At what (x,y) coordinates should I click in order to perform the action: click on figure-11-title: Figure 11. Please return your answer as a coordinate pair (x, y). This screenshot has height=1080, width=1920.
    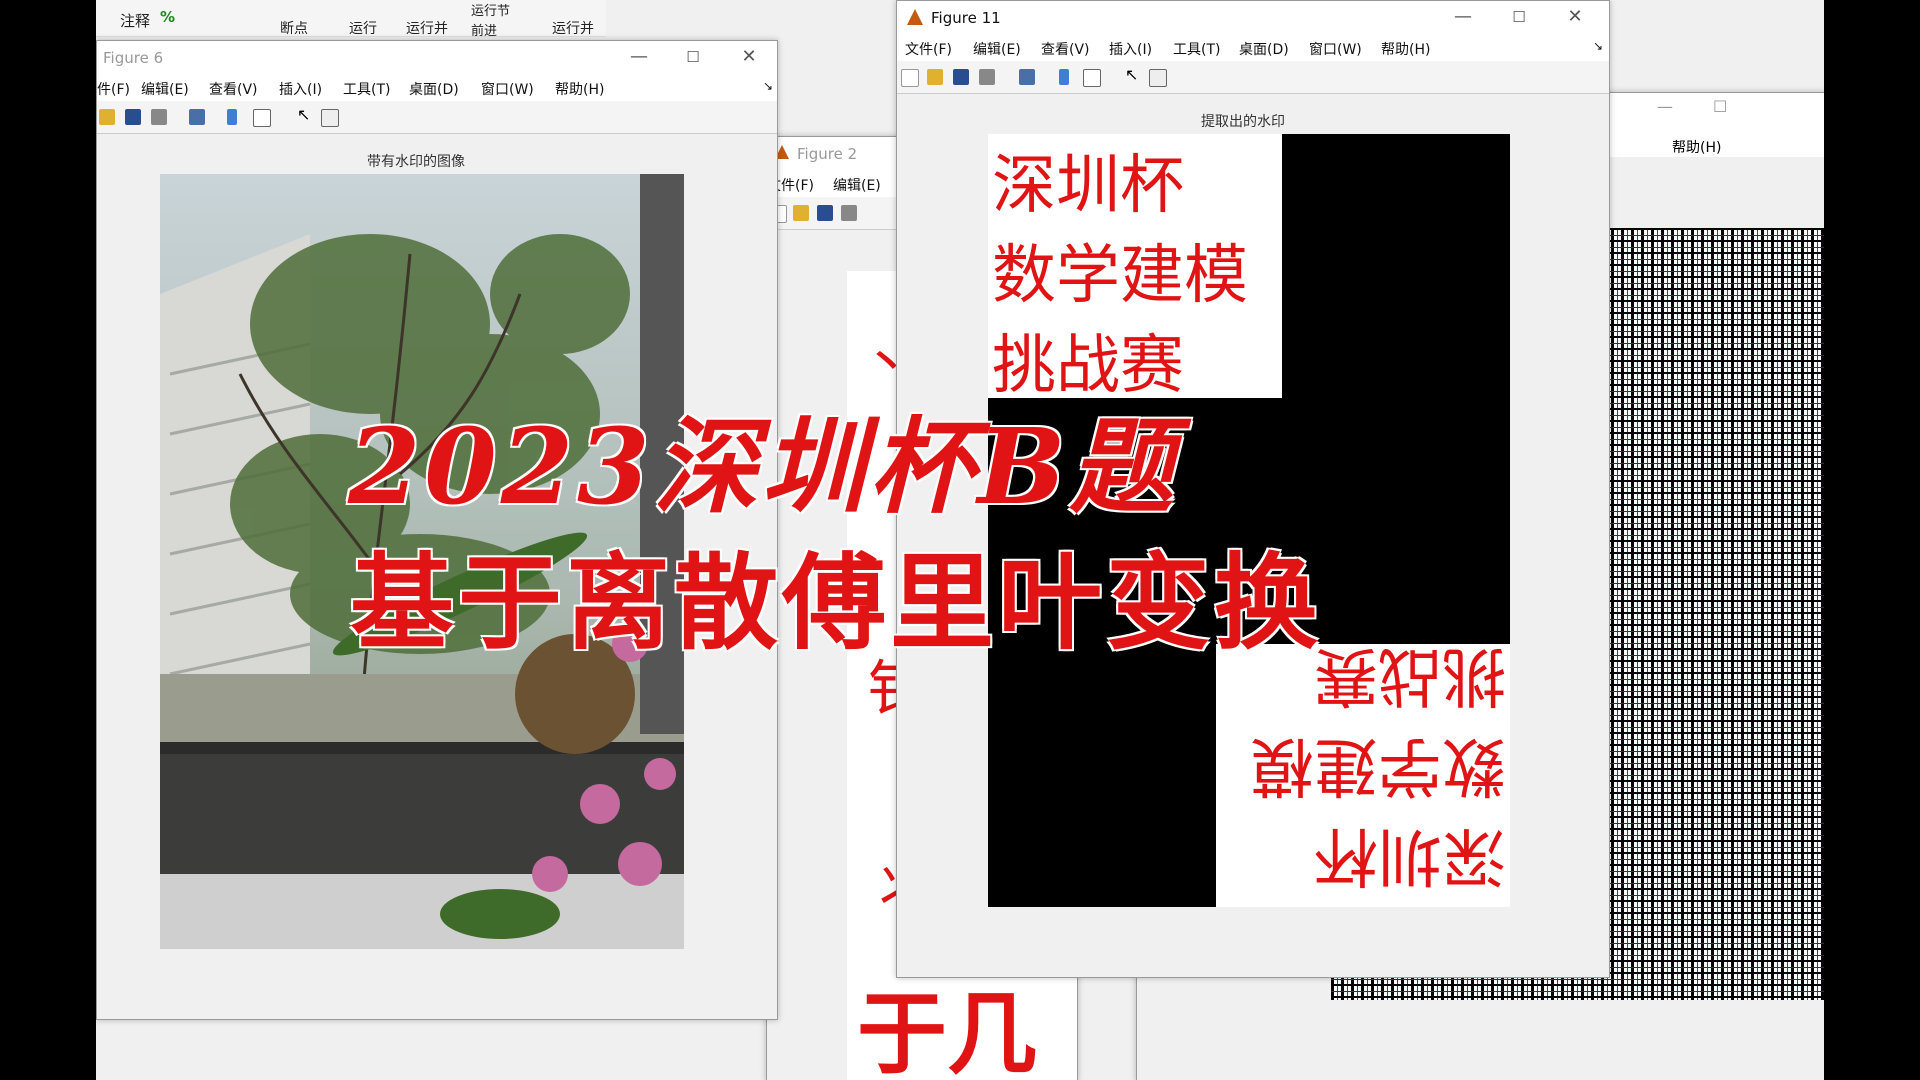
    Looking at the image, I should click on (966, 18).